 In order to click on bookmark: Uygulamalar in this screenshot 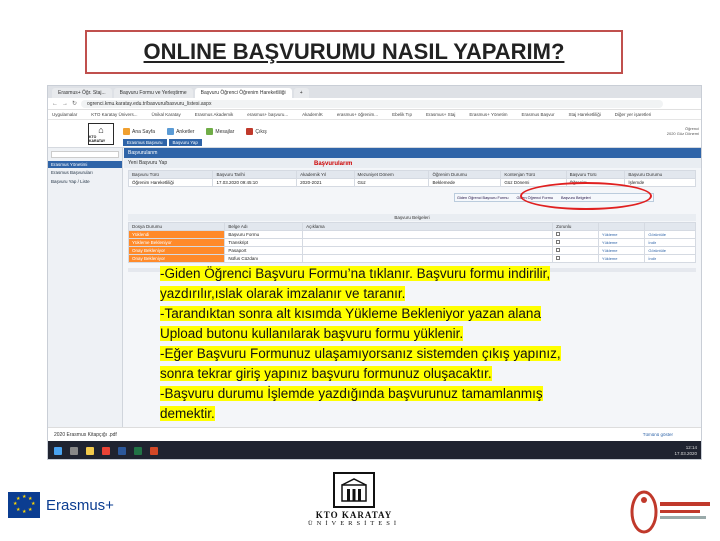, I will do `click(64, 114)`.